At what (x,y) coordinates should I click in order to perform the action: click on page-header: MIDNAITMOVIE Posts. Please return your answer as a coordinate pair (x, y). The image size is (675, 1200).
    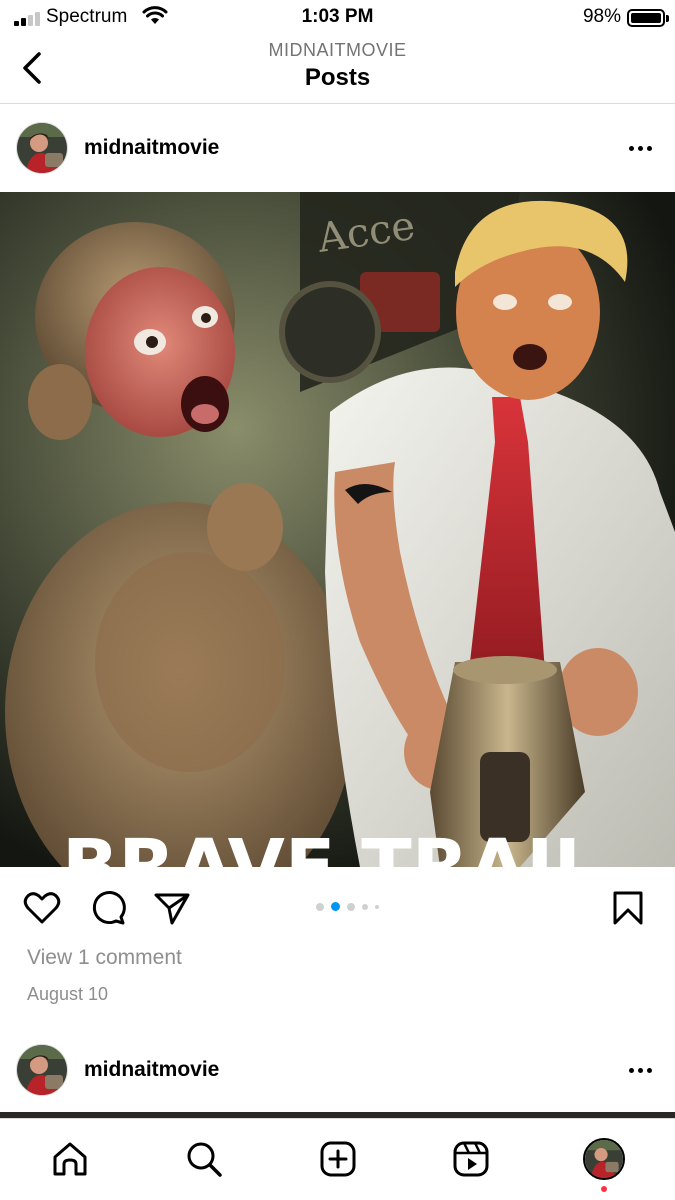
    Looking at the image, I should click on (337, 70).